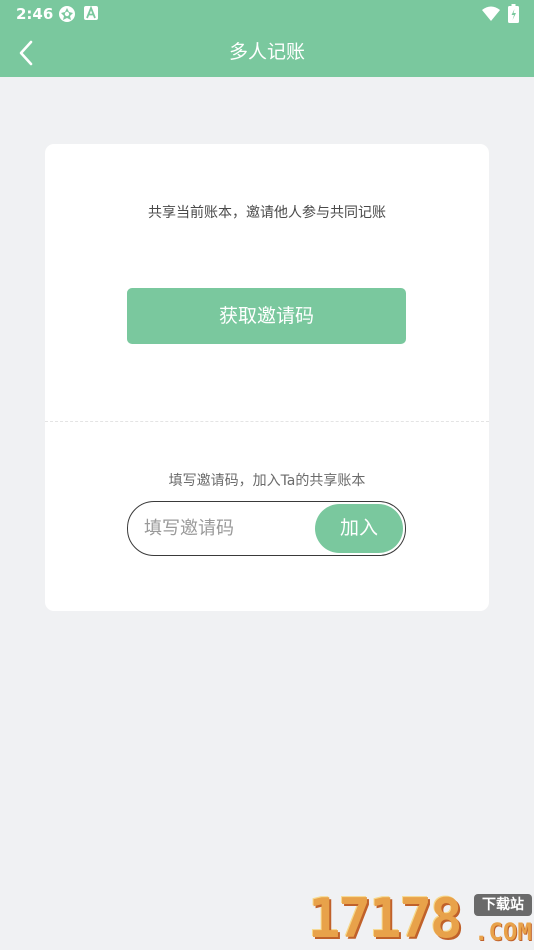 Image resolution: width=534 pixels, height=950 pixels. Describe the element at coordinates (359, 528) in the screenshot. I see `join-button: 加入` at that location.